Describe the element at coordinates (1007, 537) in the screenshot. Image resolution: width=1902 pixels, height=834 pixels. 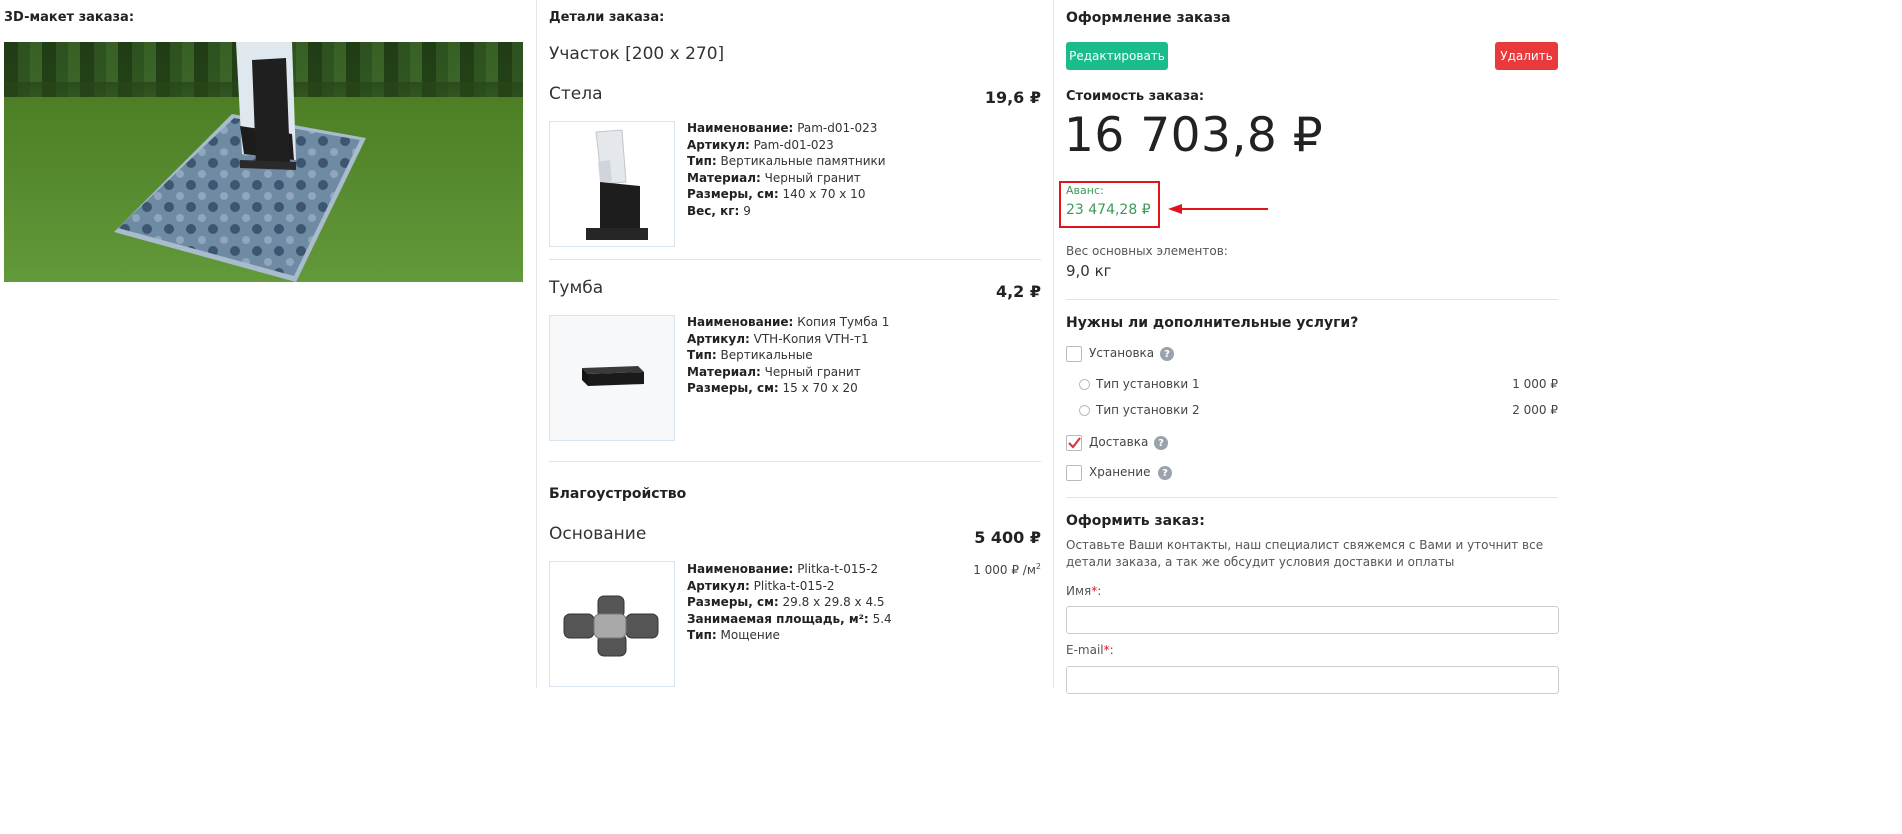
I see `item-price: 5 400 ₽` at that location.